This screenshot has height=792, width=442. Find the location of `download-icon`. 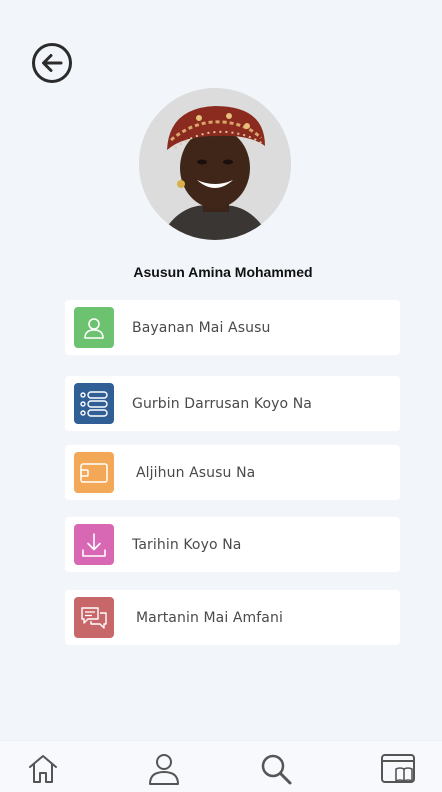

download-icon is located at coordinates (94, 544).